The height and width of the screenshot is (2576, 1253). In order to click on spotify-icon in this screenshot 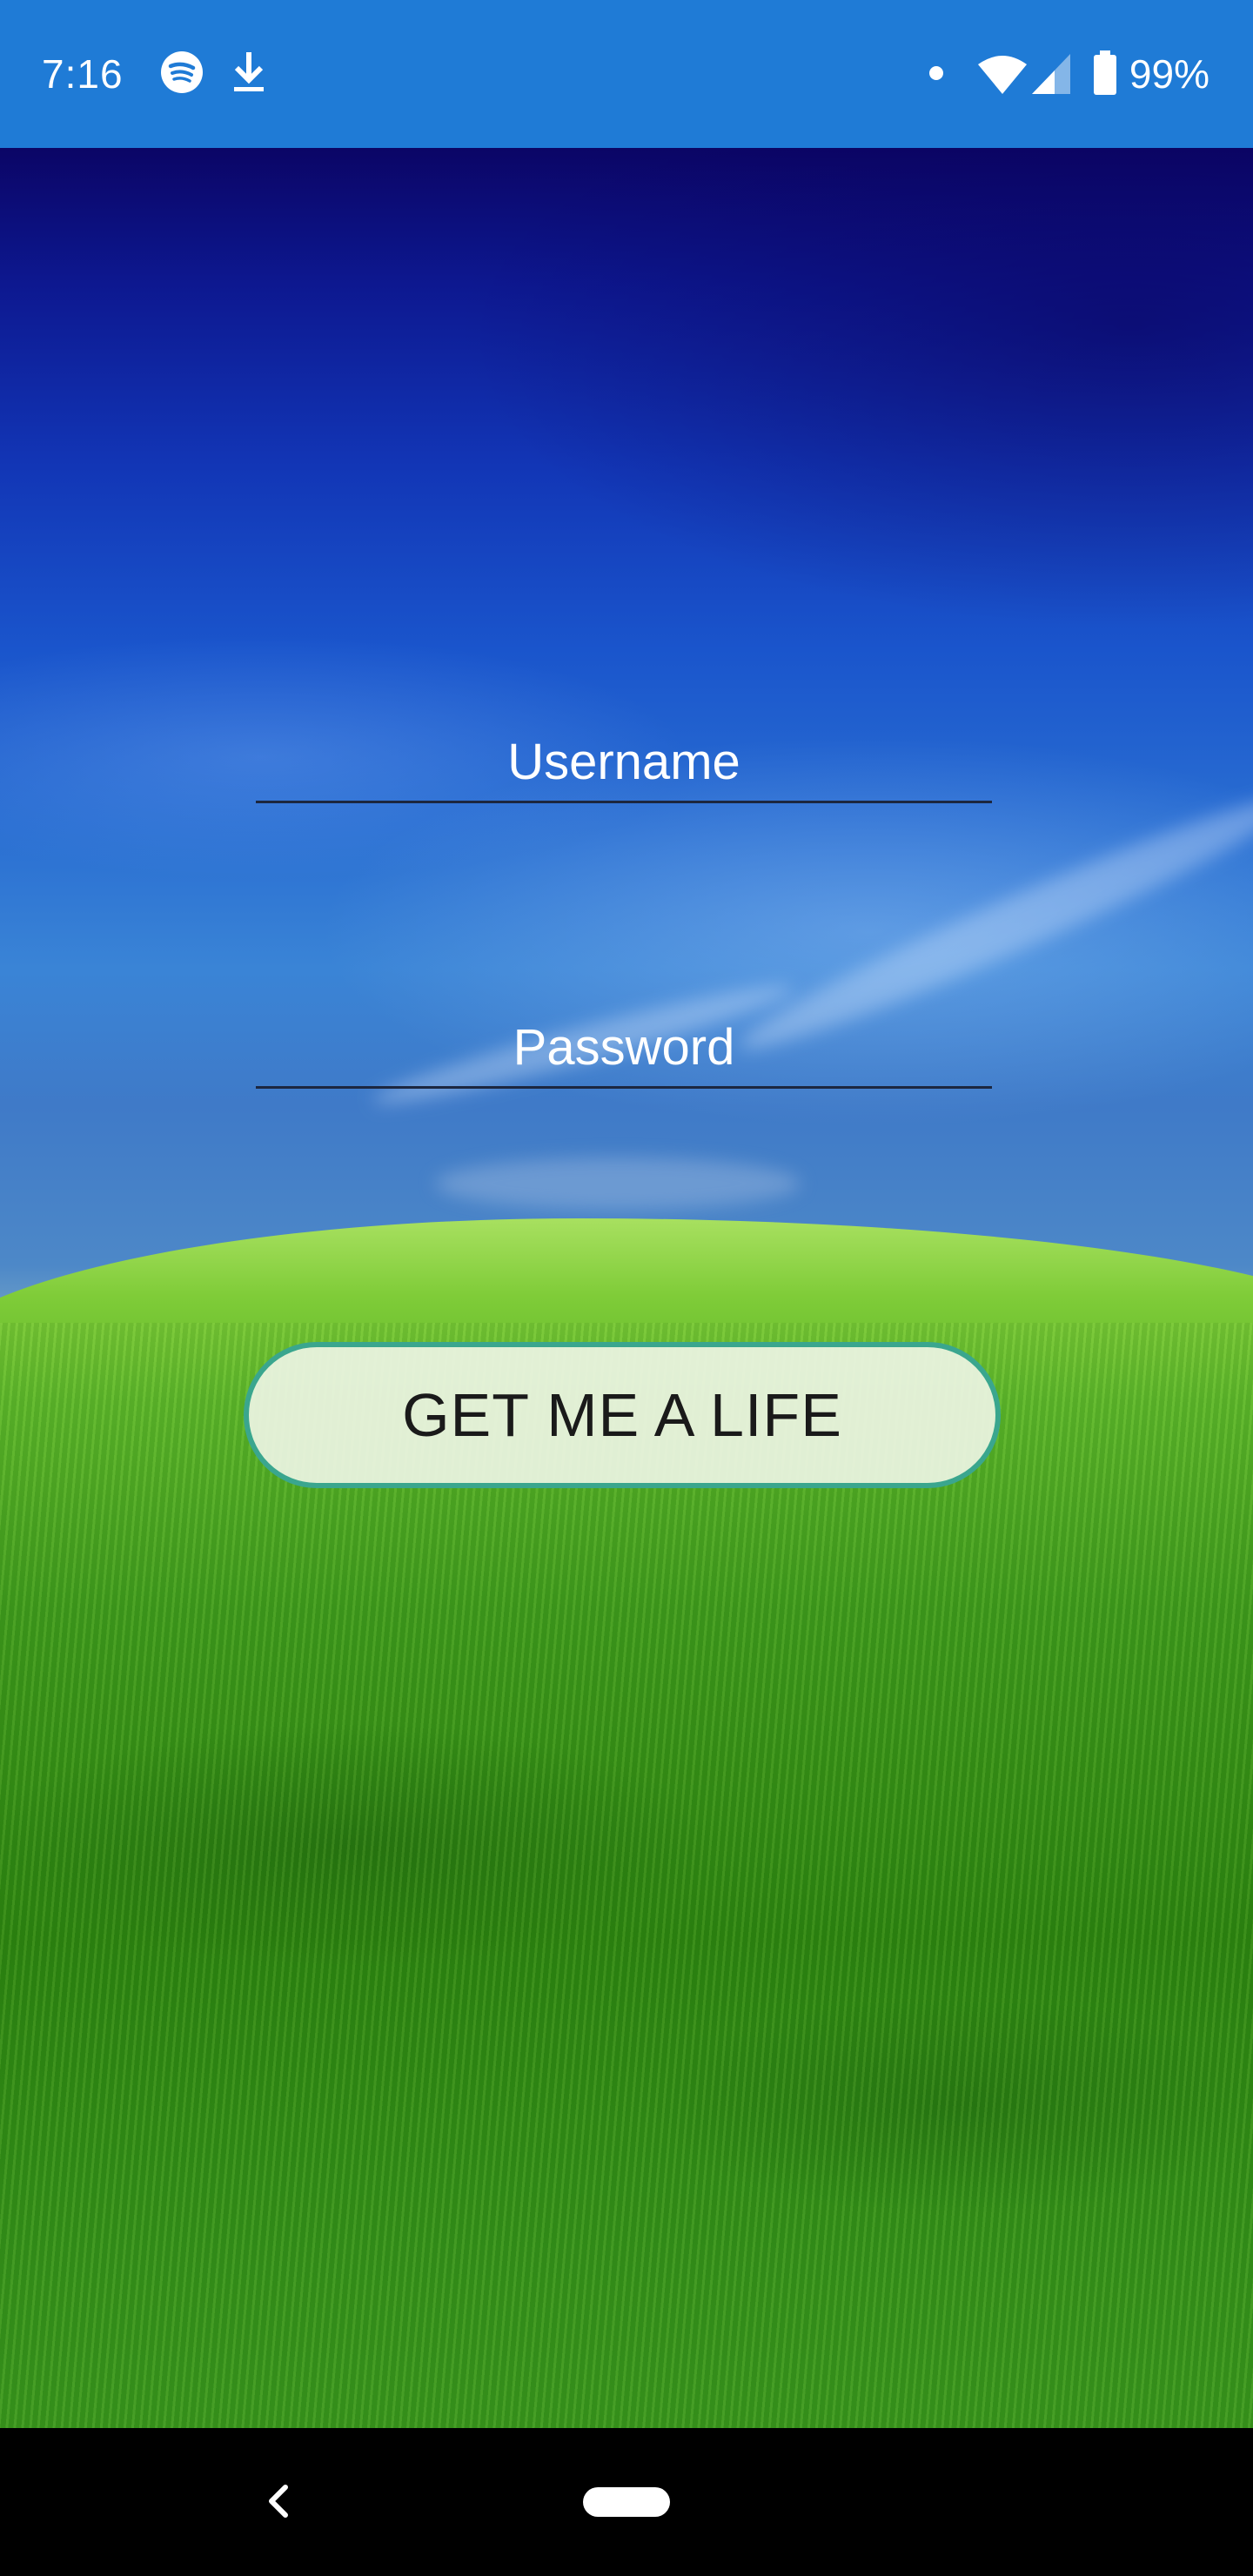, I will do `click(182, 74)`.